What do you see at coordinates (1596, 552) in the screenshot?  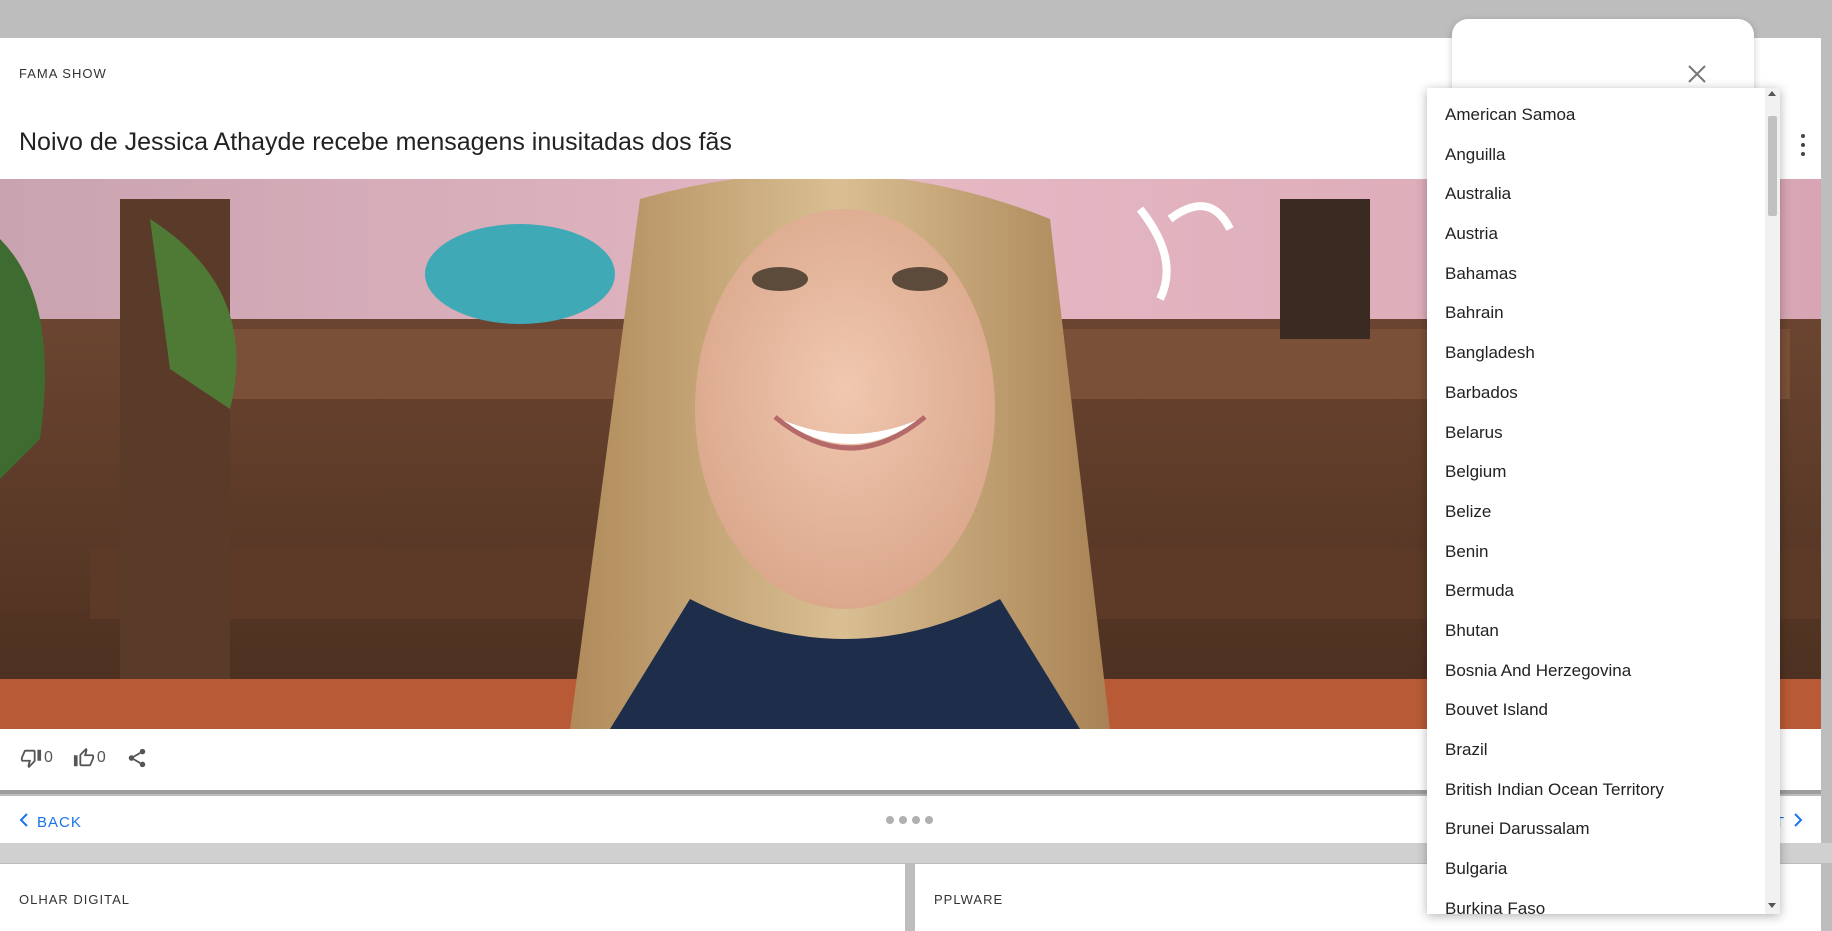 I see `country-option: Benin` at bounding box center [1596, 552].